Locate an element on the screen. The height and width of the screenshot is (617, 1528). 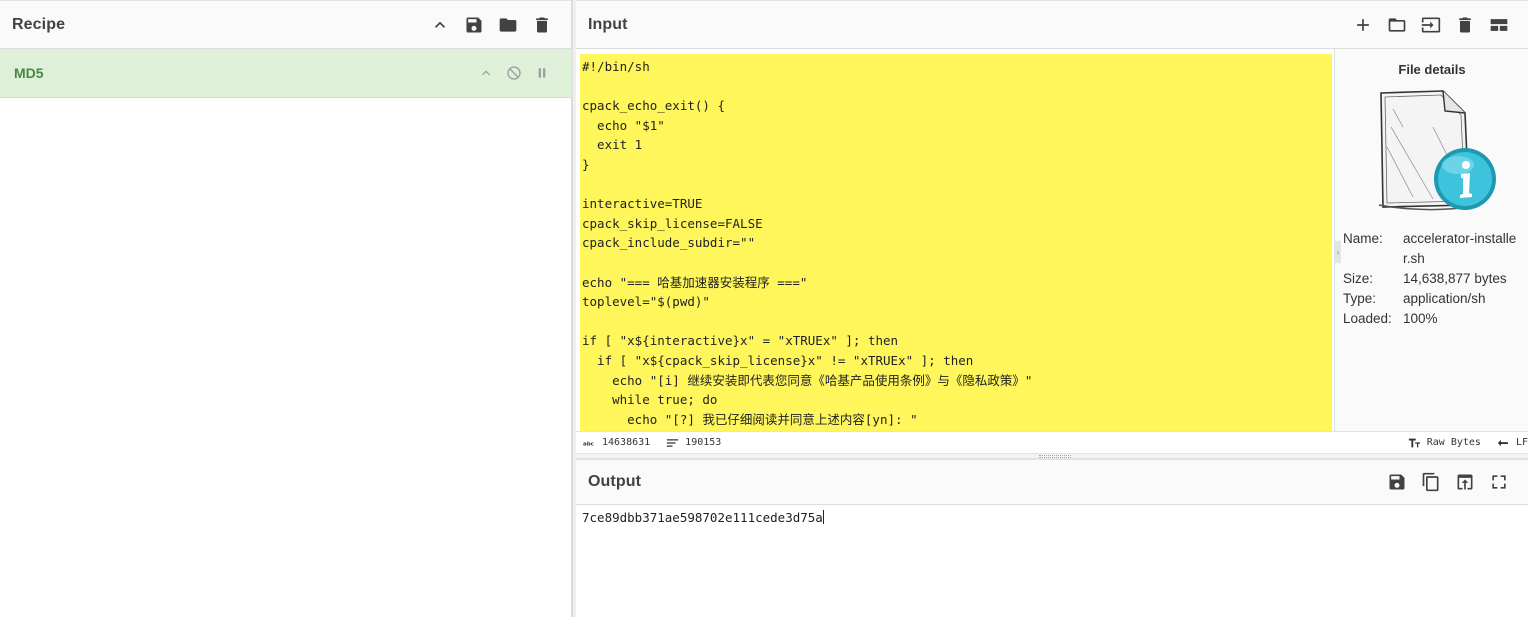
eol-label: LF is located at coordinates (1521, 442).